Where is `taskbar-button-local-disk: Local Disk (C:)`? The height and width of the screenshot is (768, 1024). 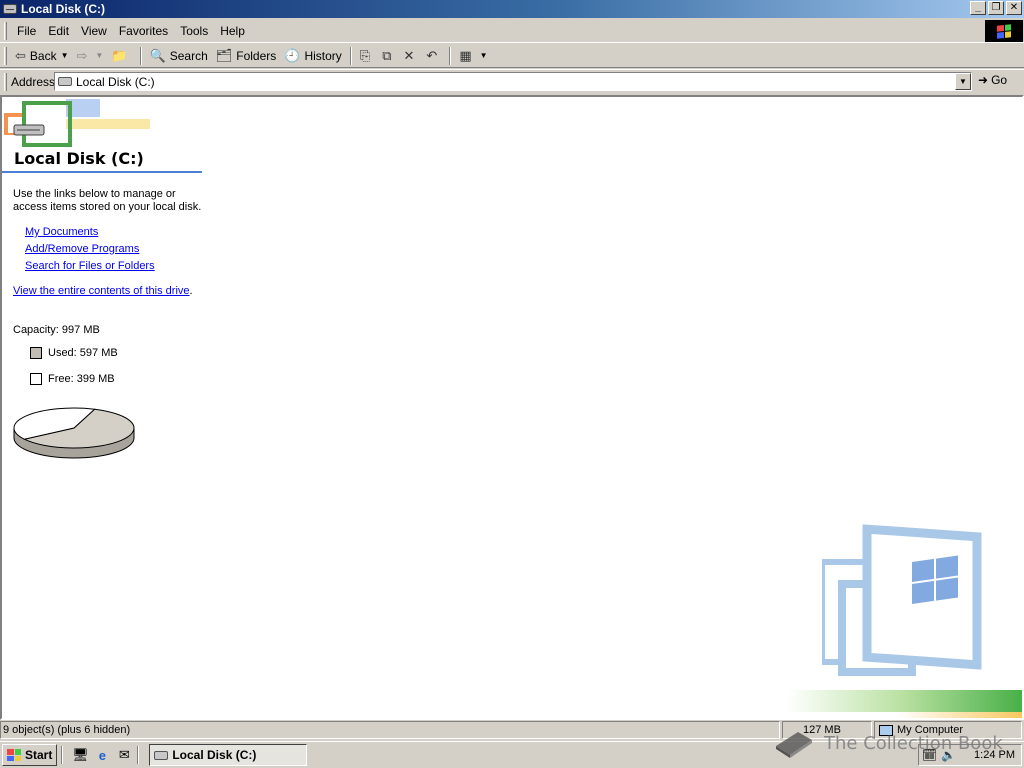
taskbar-button-local-disk: Local Disk (C:) is located at coordinates (228, 755).